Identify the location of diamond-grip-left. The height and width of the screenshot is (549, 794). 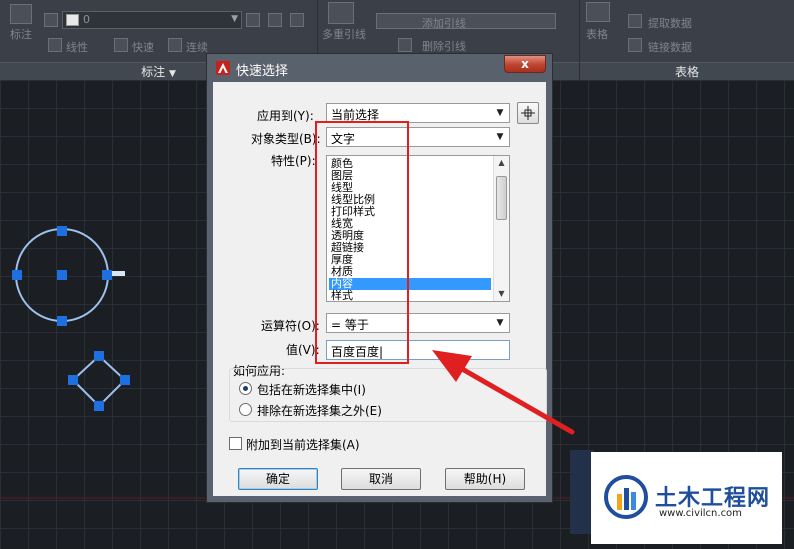
(73, 380).